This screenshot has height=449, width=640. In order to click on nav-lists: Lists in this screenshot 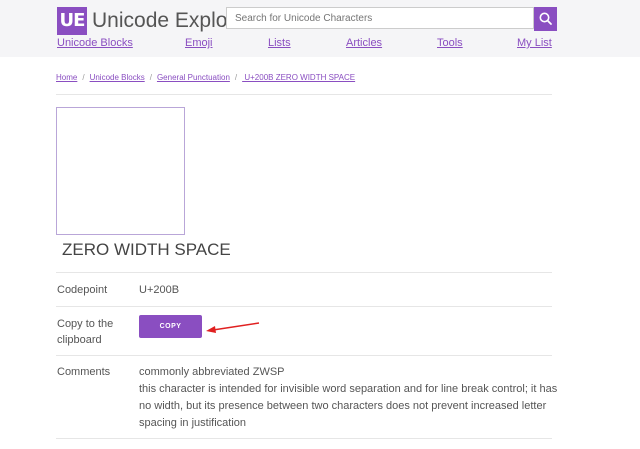, I will do `click(279, 43)`.